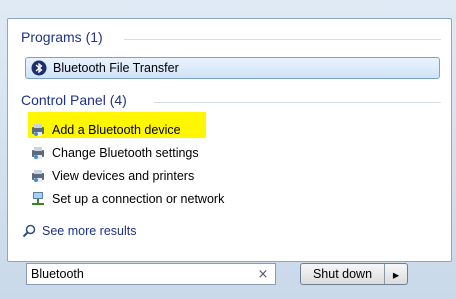 This screenshot has width=456, height=299. Describe the element at coordinates (116, 68) in the screenshot. I see `program-item-label: Bluetooth File Transfer` at that location.